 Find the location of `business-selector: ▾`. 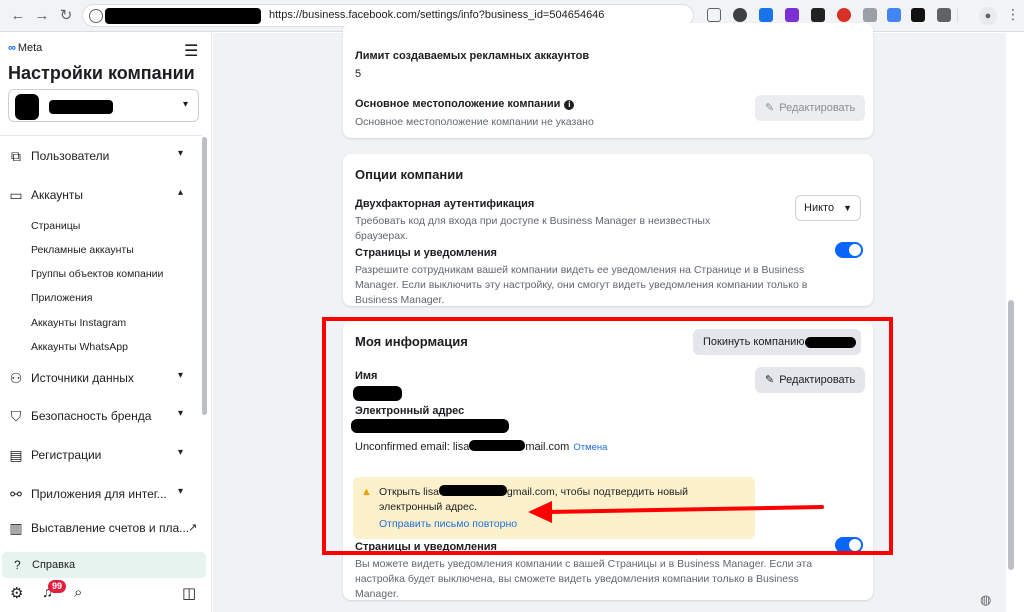

business-selector: ▾ is located at coordinates (103, 105).